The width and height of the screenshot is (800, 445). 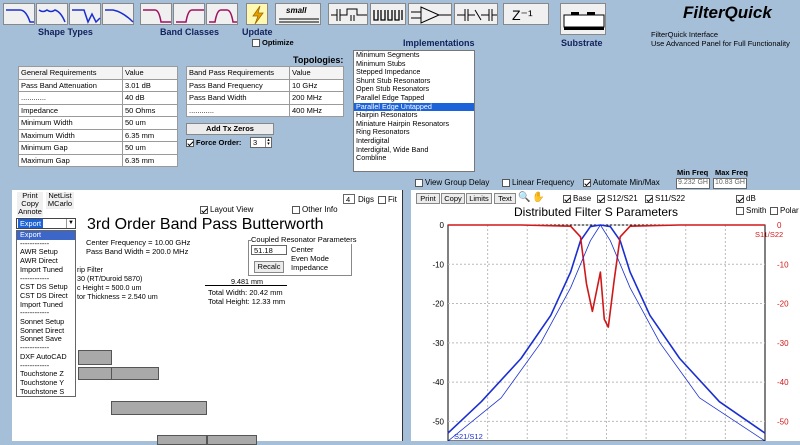 I want to click on total-width-text: Total Width: 20.42 mm, so click(x=245, y=292).